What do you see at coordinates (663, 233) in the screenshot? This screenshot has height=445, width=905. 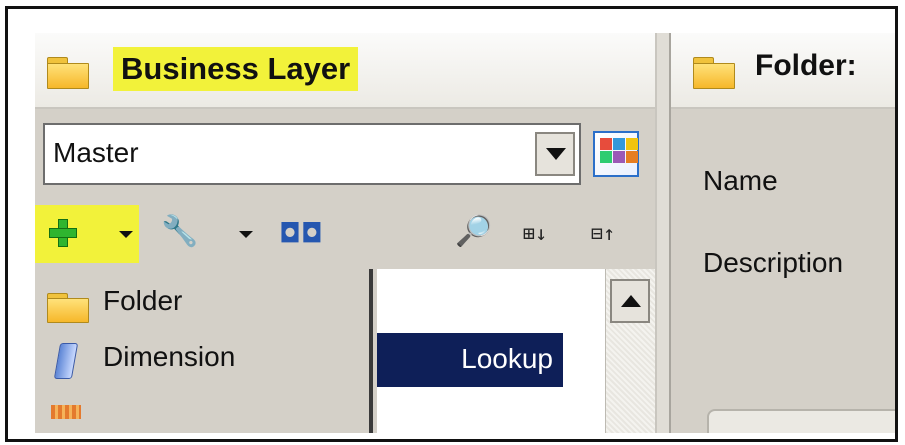 I see `pane-splitter` at bounding box center [663, 233].